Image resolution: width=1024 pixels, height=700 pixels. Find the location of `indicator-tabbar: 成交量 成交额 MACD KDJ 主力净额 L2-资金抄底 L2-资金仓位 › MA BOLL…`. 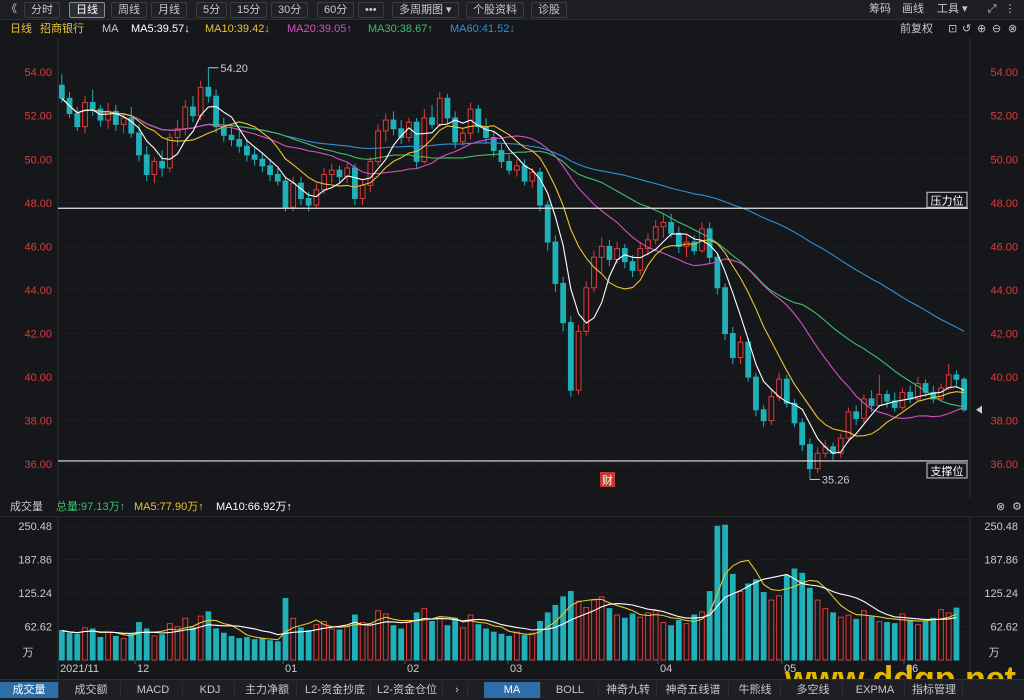

indicator-tabbar: 成交量 成交额 MACD KDJ 主力净额 L2-资金抄底 L2-资金仓位 › MA BOLL… is located at coordinates (512, 689).